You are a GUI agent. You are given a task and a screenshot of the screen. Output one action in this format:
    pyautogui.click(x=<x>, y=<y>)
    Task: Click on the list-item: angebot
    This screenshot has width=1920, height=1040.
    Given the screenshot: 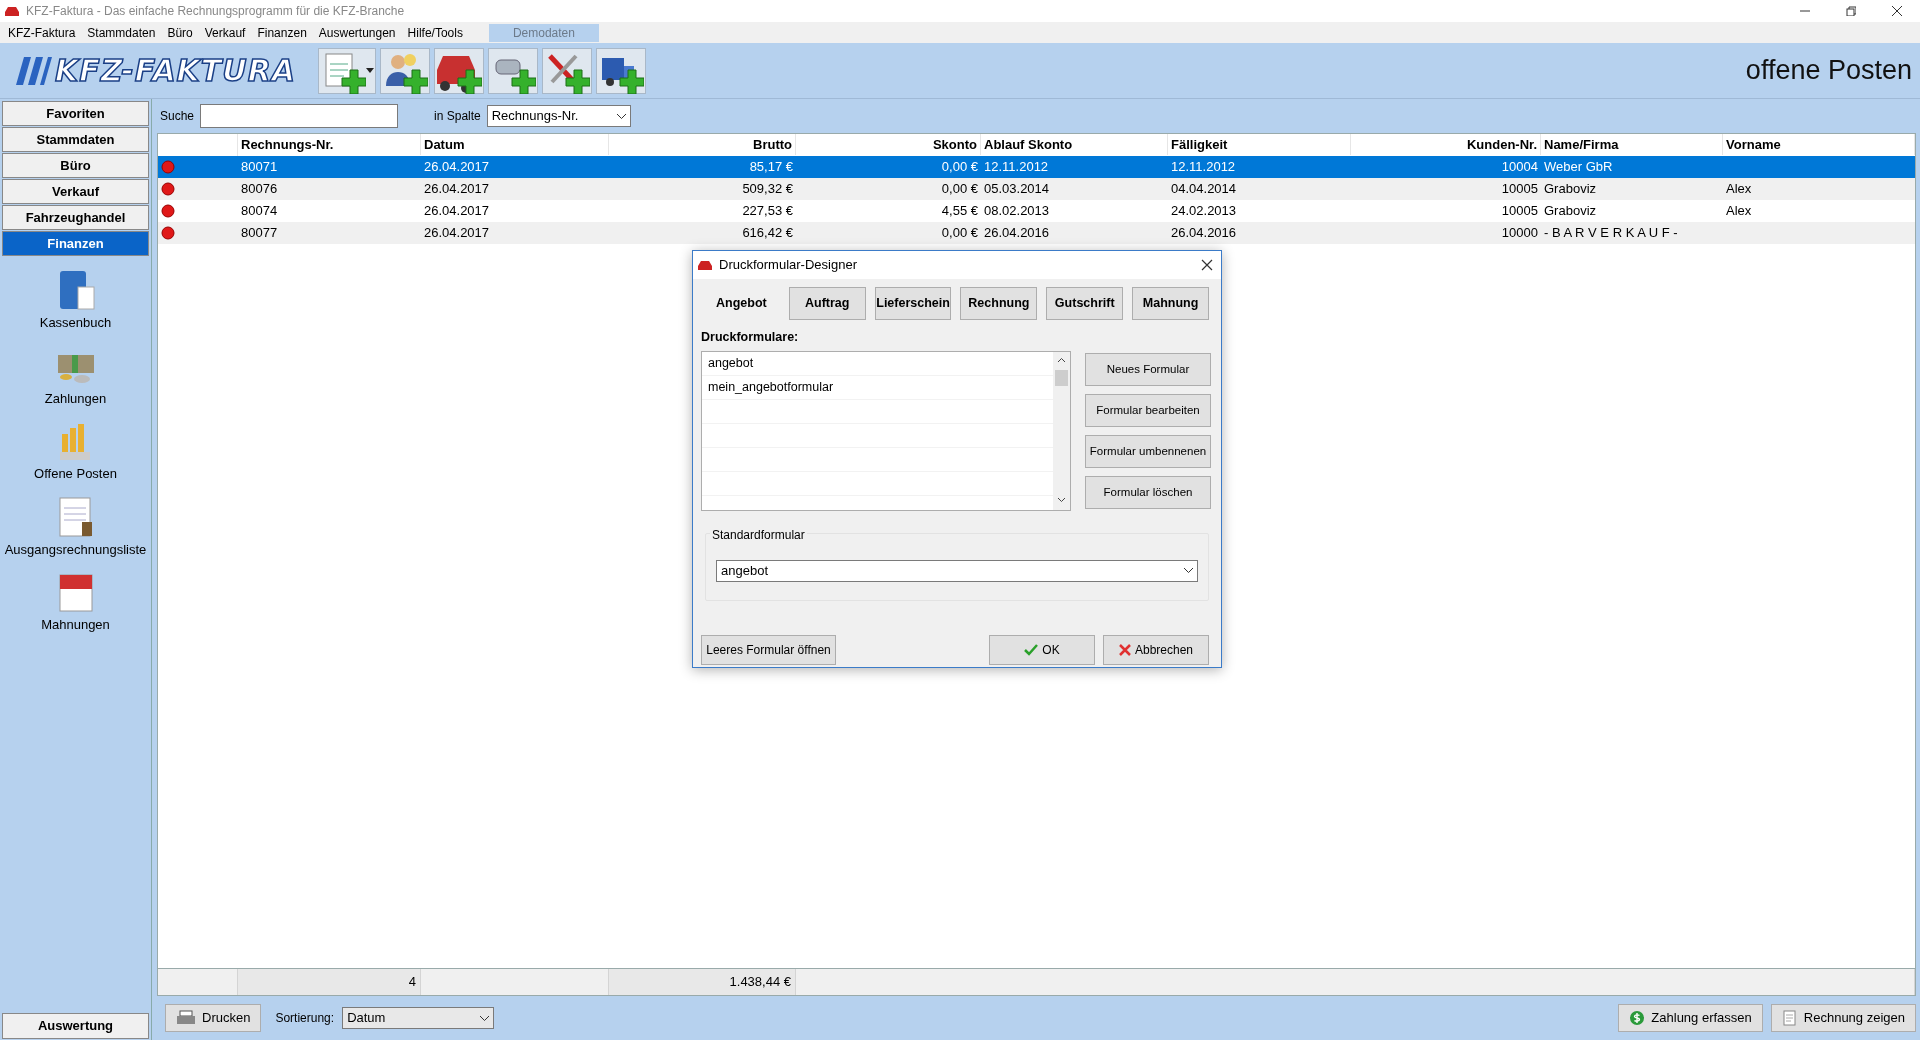 What is the action you would take?
    pyautogui.click(x=731, y=363)
    